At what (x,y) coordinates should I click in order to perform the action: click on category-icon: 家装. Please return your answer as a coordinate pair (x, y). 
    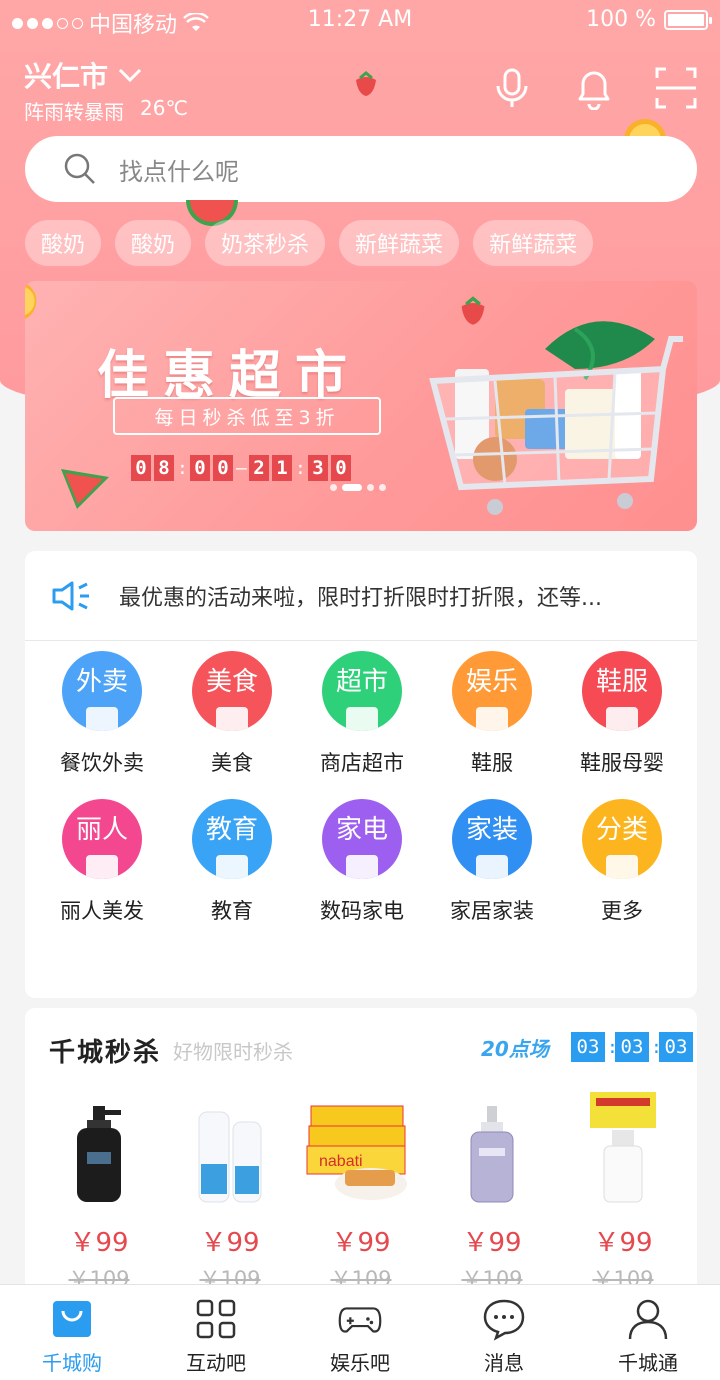
    Looking at the image, I should click on (492, 839).